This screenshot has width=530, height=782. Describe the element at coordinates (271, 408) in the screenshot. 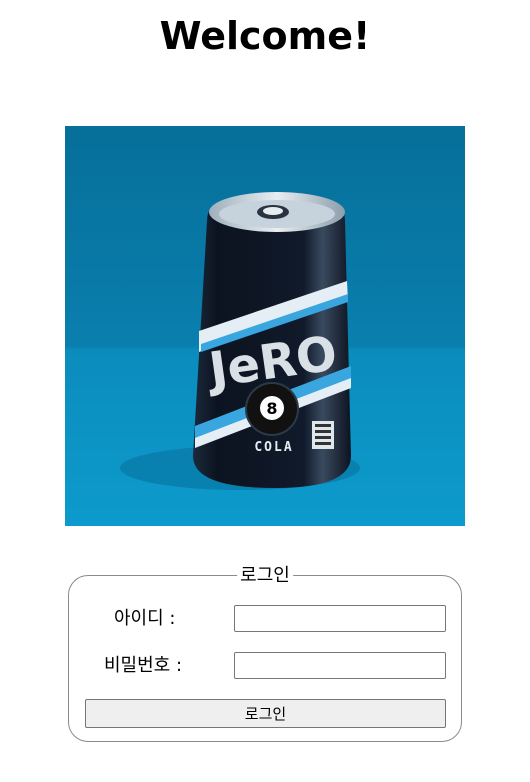

I see `ball-number: 8` at that location.